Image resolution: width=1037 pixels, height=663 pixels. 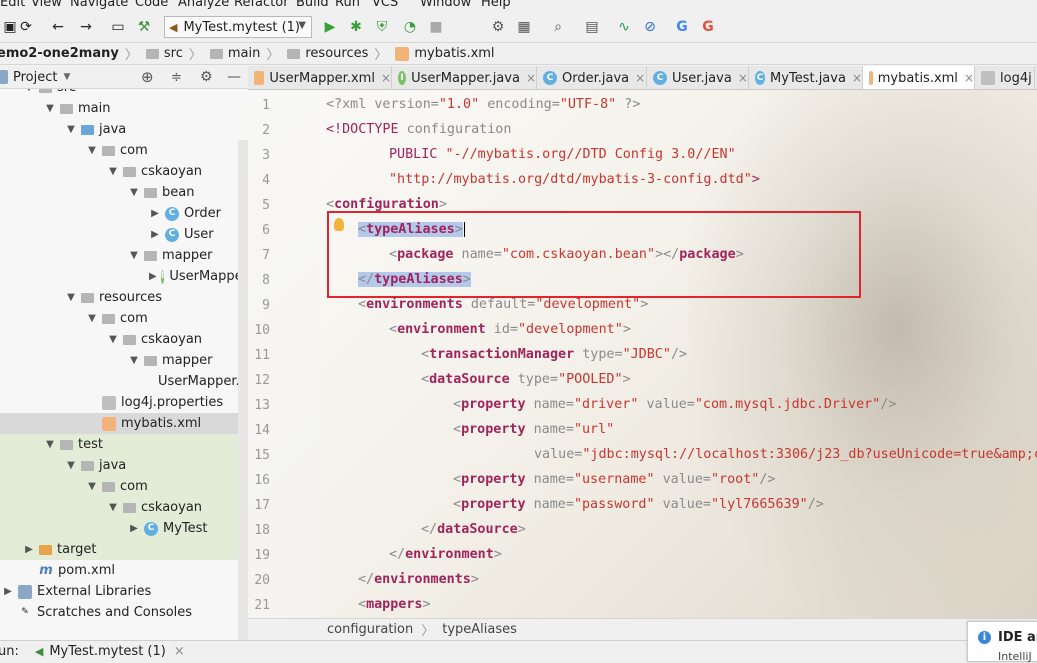 What do you see at coordinates (203, 5) in the screenshot?
I see `menu-analyze: Analyze` at bounding box center [203, 5].